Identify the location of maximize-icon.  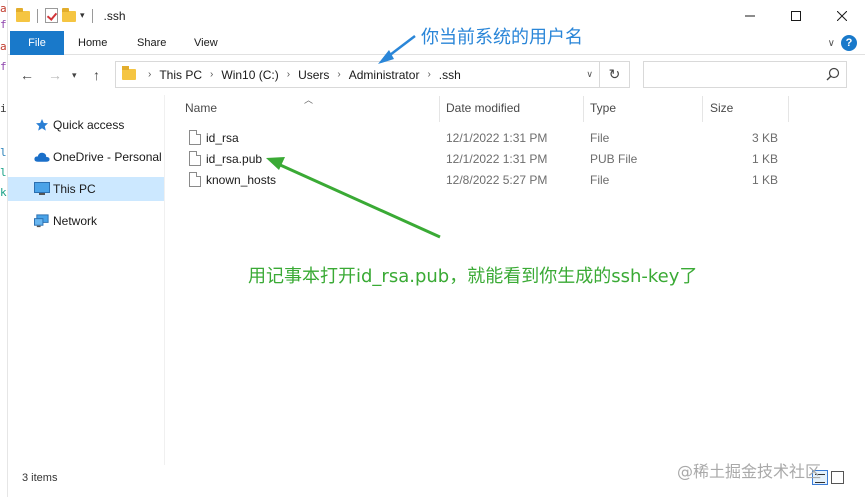
(796, 15).